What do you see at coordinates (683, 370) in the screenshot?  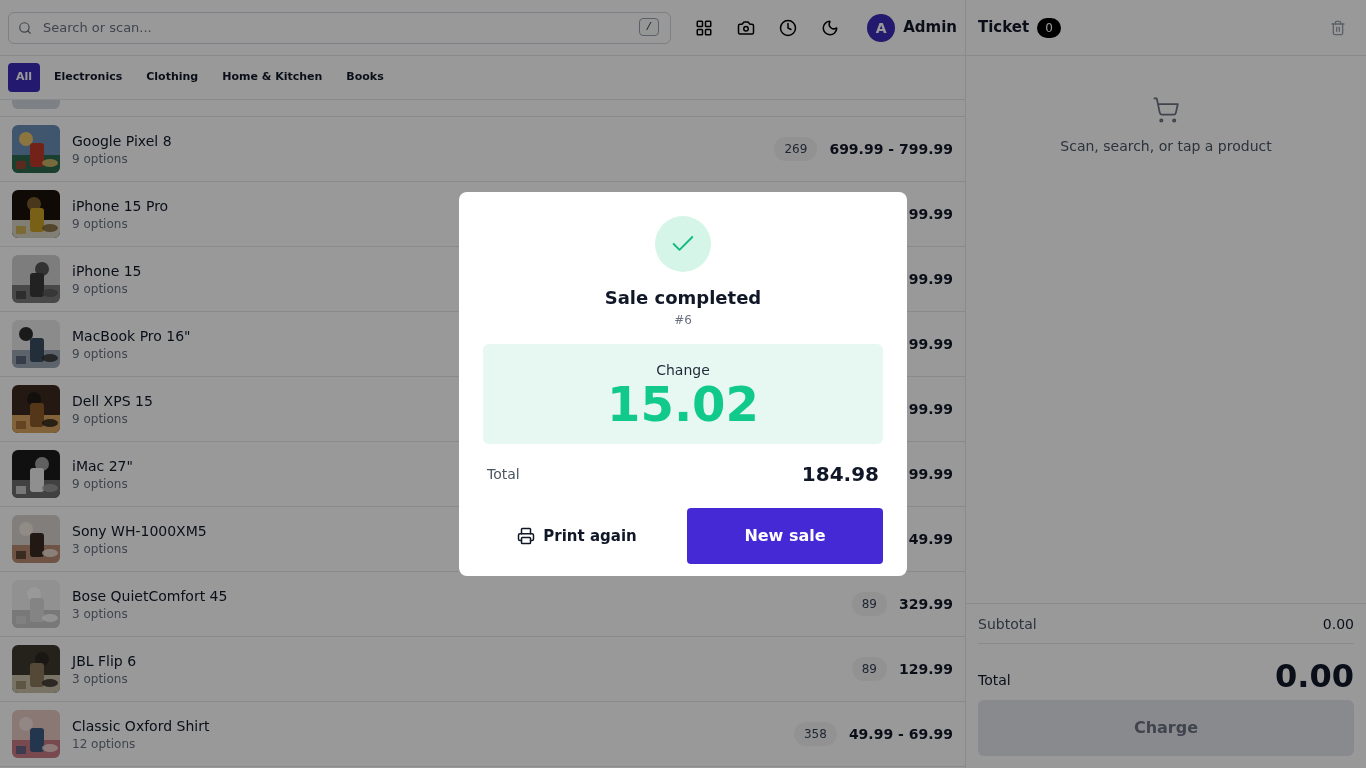 I see `change-label: Change` at bounding box center [683, 370].